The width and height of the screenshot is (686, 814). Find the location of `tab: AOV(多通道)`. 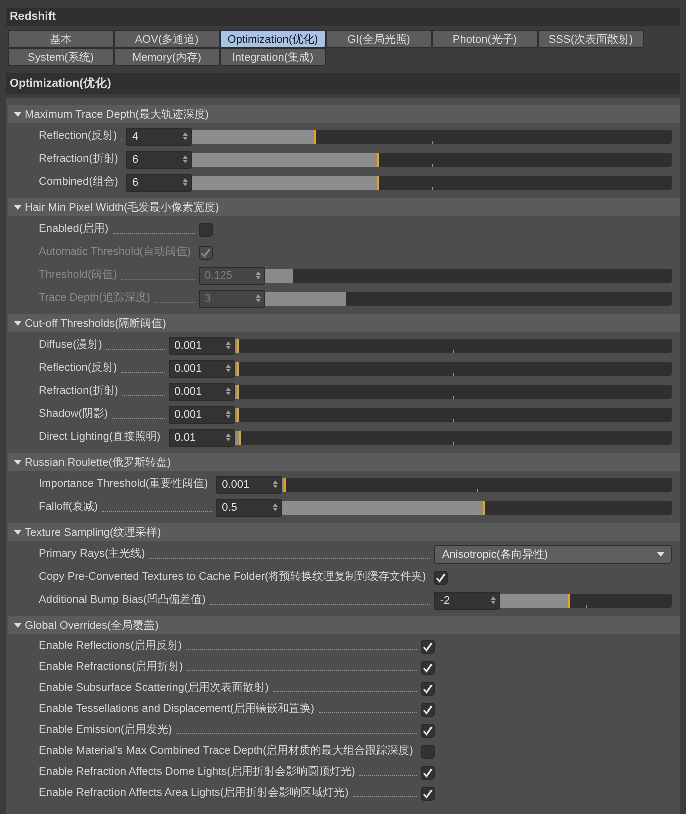

tab: AOV(多通道) is located at coordinates (167, 39).